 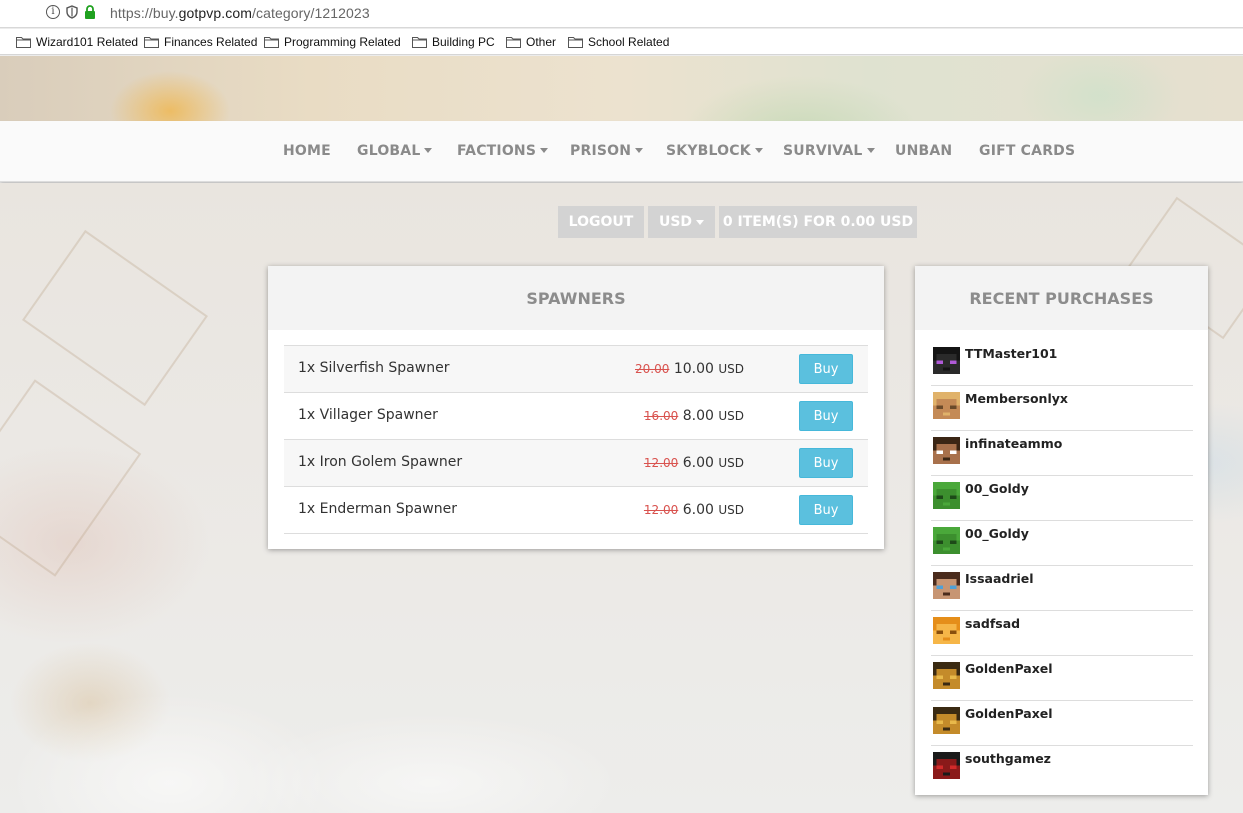 What do you see at coordinates (1008, 758) in the screenshot?
I see `purchaser-name: southgamez` at bounding box center [1008, 758].